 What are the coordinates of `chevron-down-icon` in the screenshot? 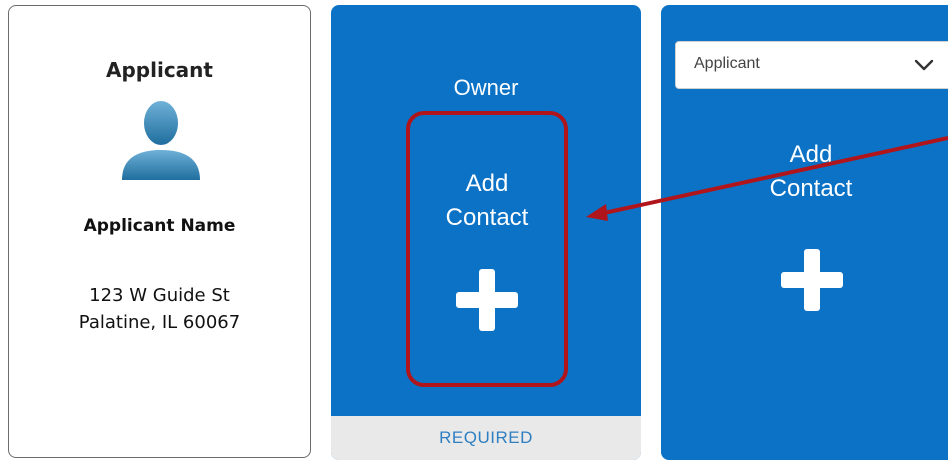 It's located at (924, 65).